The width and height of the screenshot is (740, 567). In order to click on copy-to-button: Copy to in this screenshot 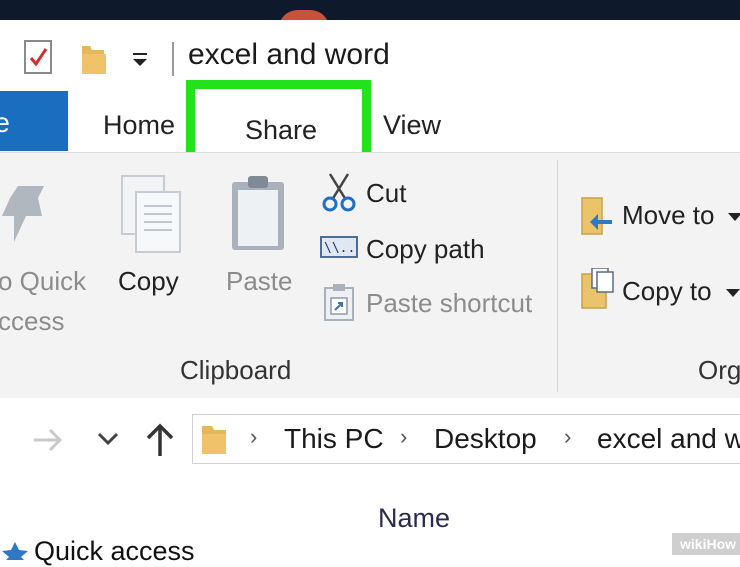, I will do `click(667, 291)`.